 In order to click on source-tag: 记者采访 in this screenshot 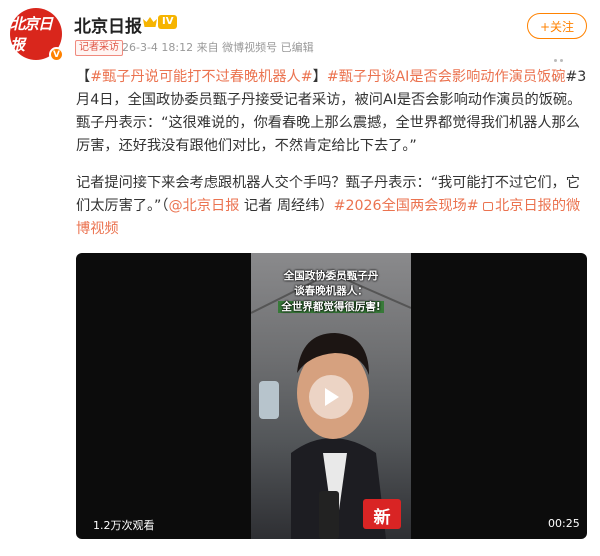, I will do `click(99, 48)`.